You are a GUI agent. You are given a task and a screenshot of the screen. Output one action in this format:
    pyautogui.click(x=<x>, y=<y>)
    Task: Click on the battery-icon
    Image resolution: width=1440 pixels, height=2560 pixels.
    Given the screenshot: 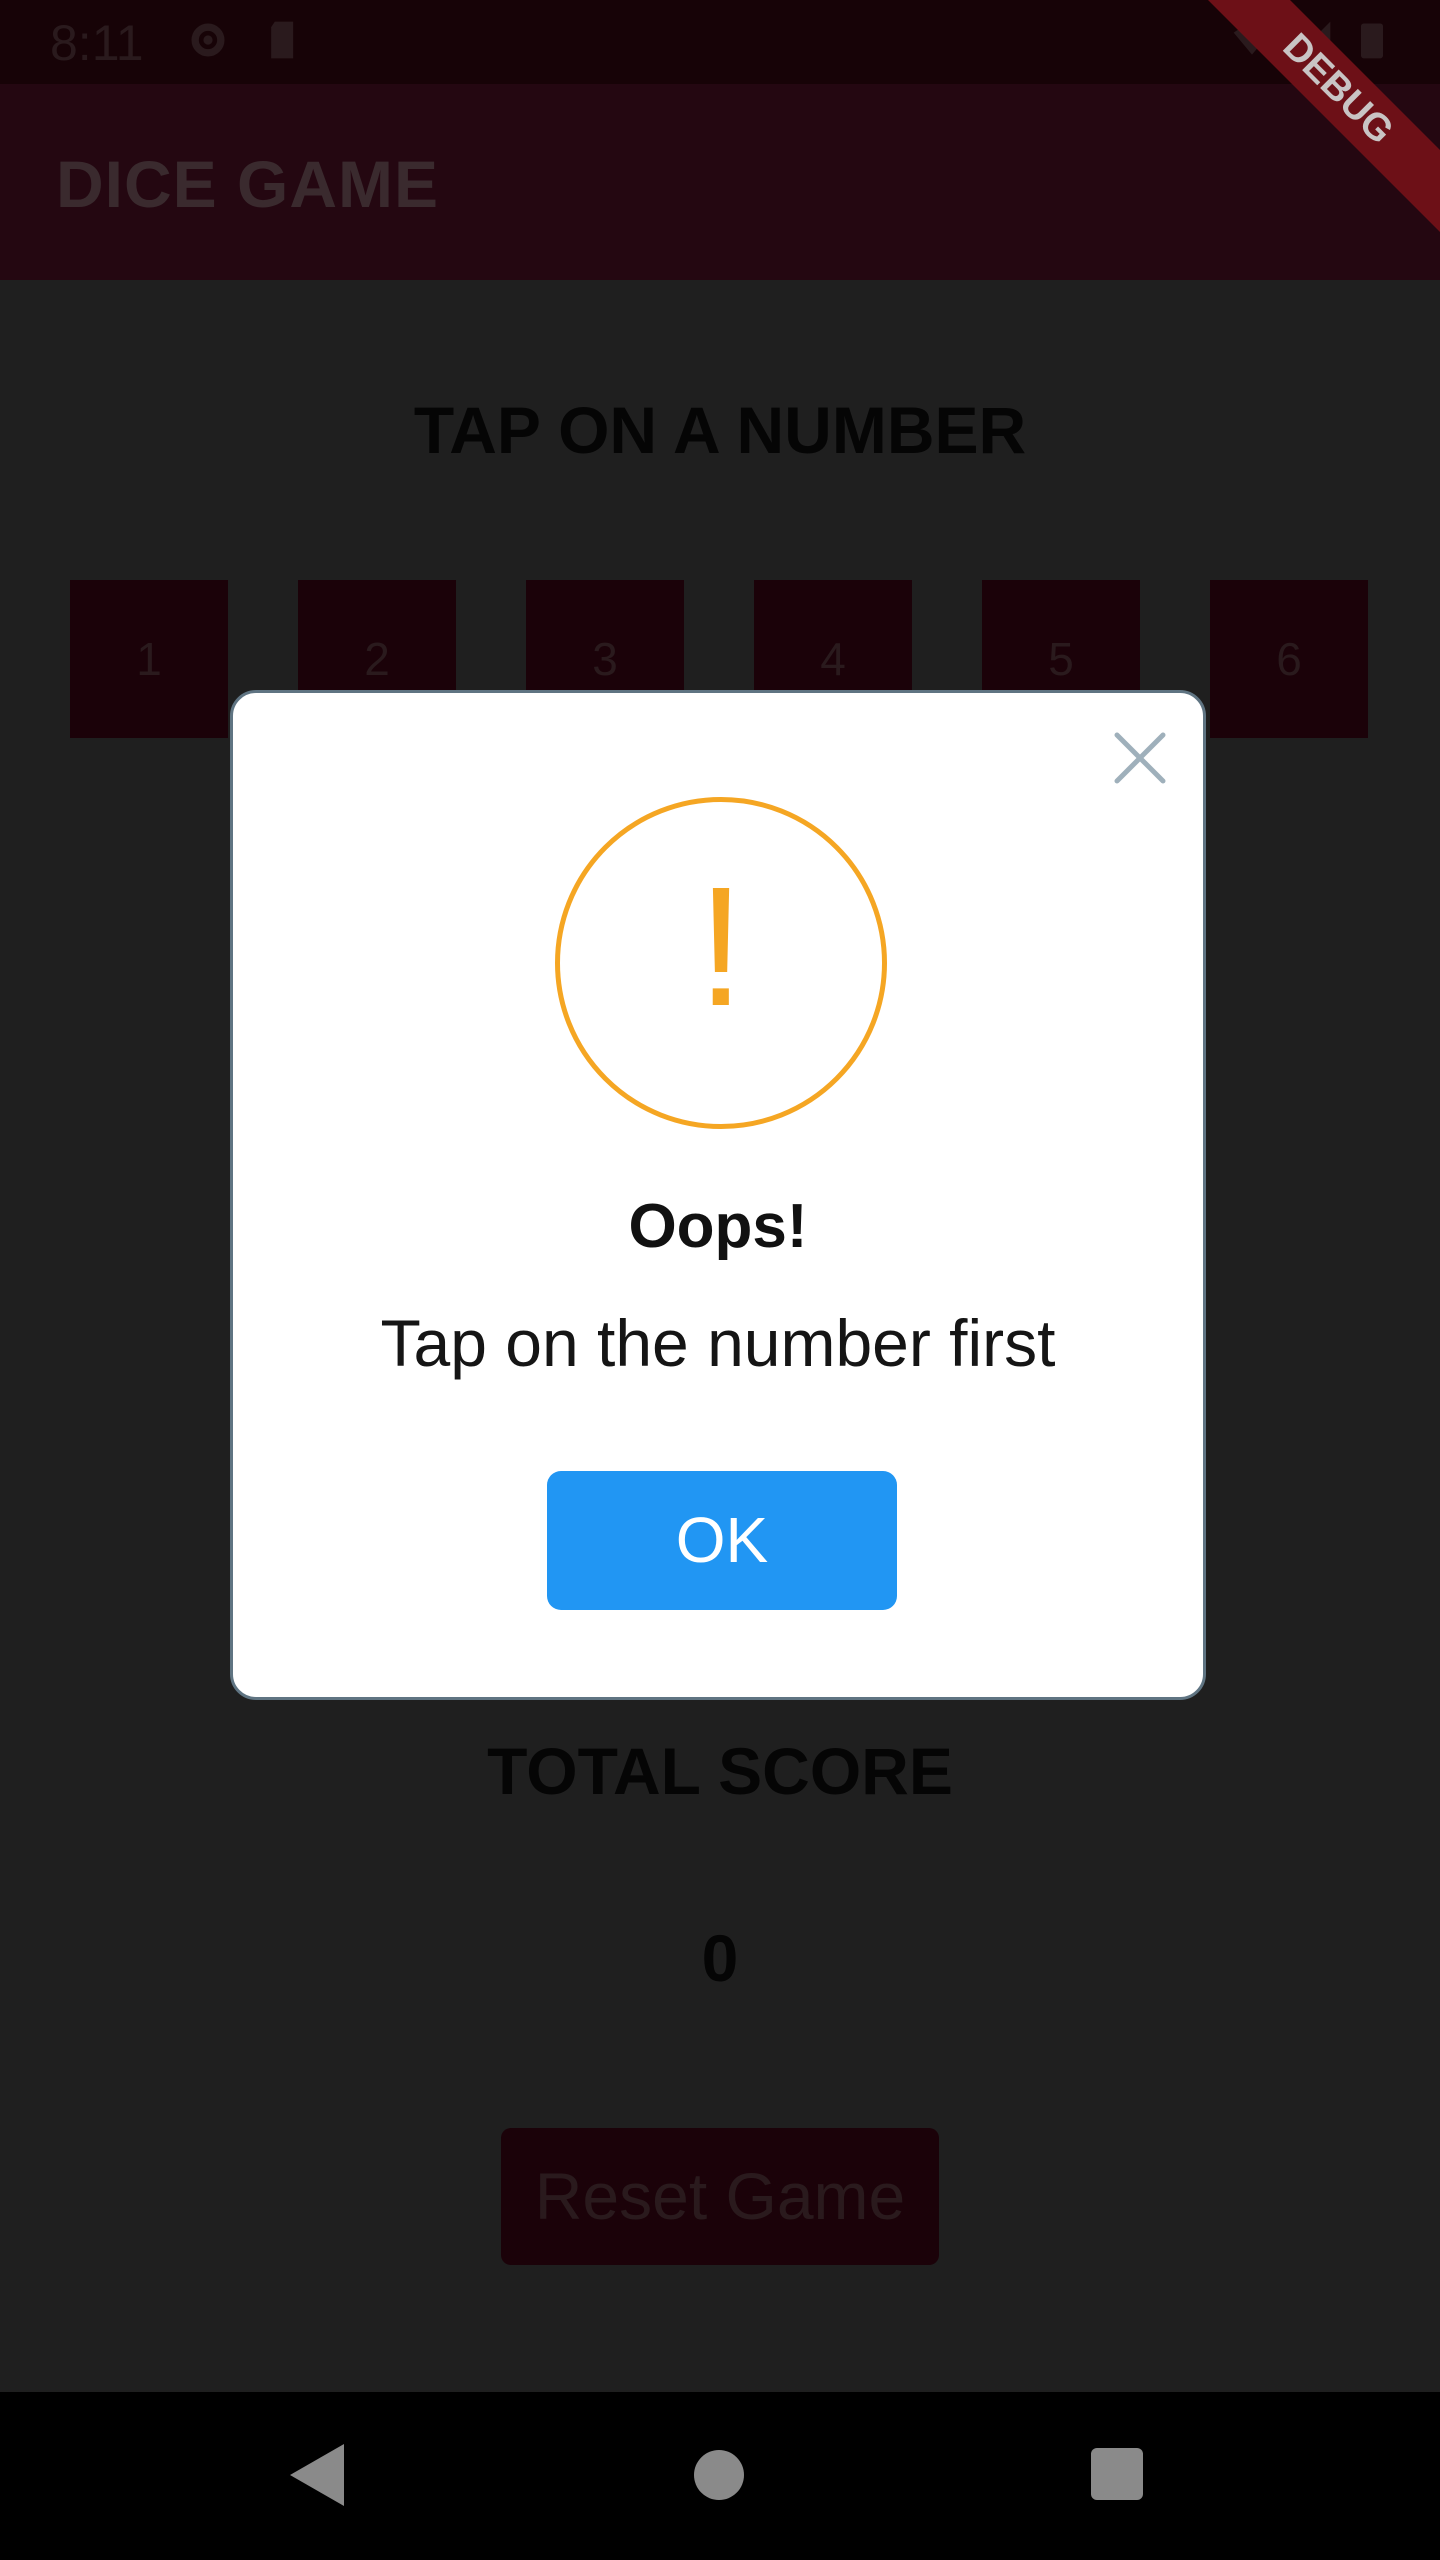 What is the action you would take?
    pyautogui.click(x=1372, y=41)
    